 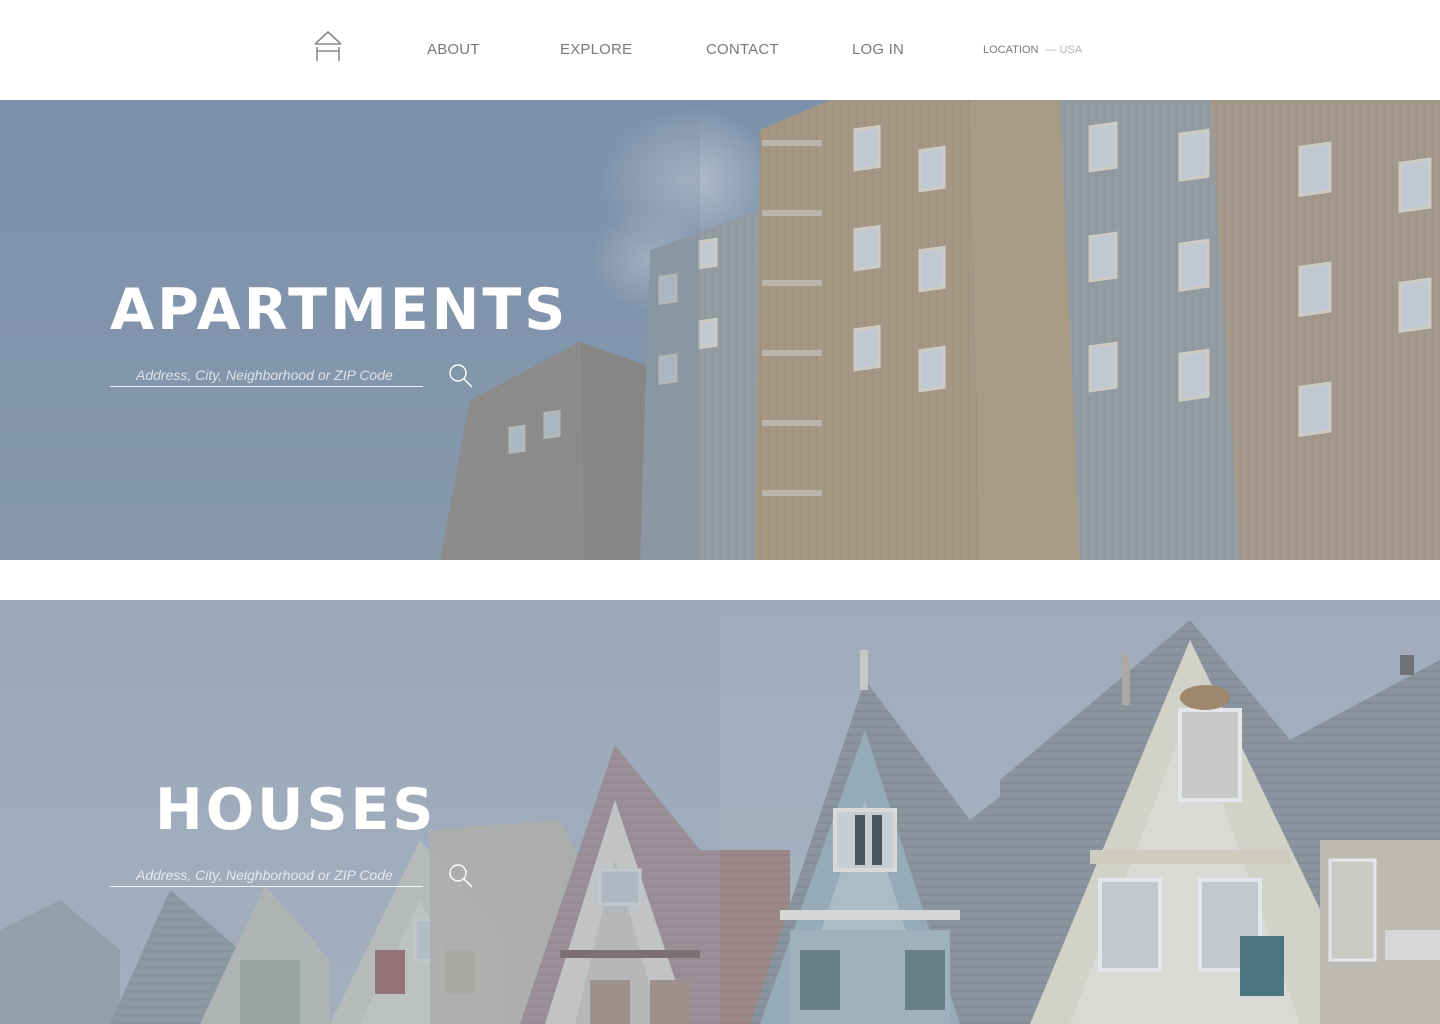 What do you see at coordinates (742, 49) in the screenshot?
I see `nav-contact-link: CONTACT` at bounding box center [742, 49].